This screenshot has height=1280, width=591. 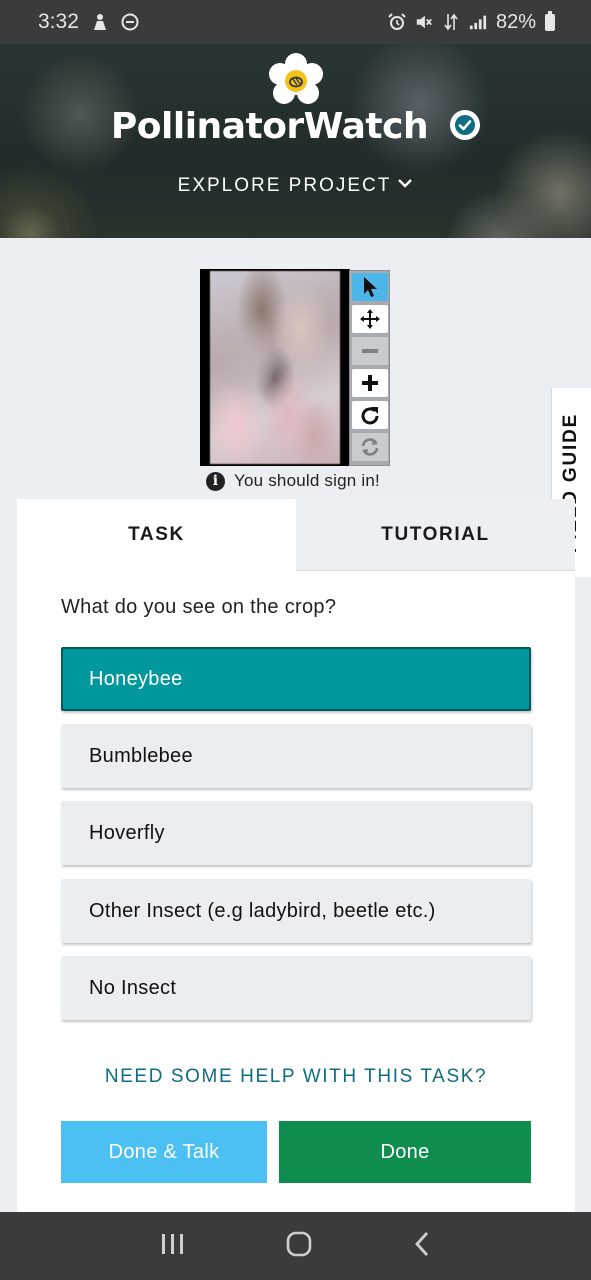 What do you see at coordinates (100, 22) in the screenshot?
I see `person-icon` at bounding box center [100, 22].